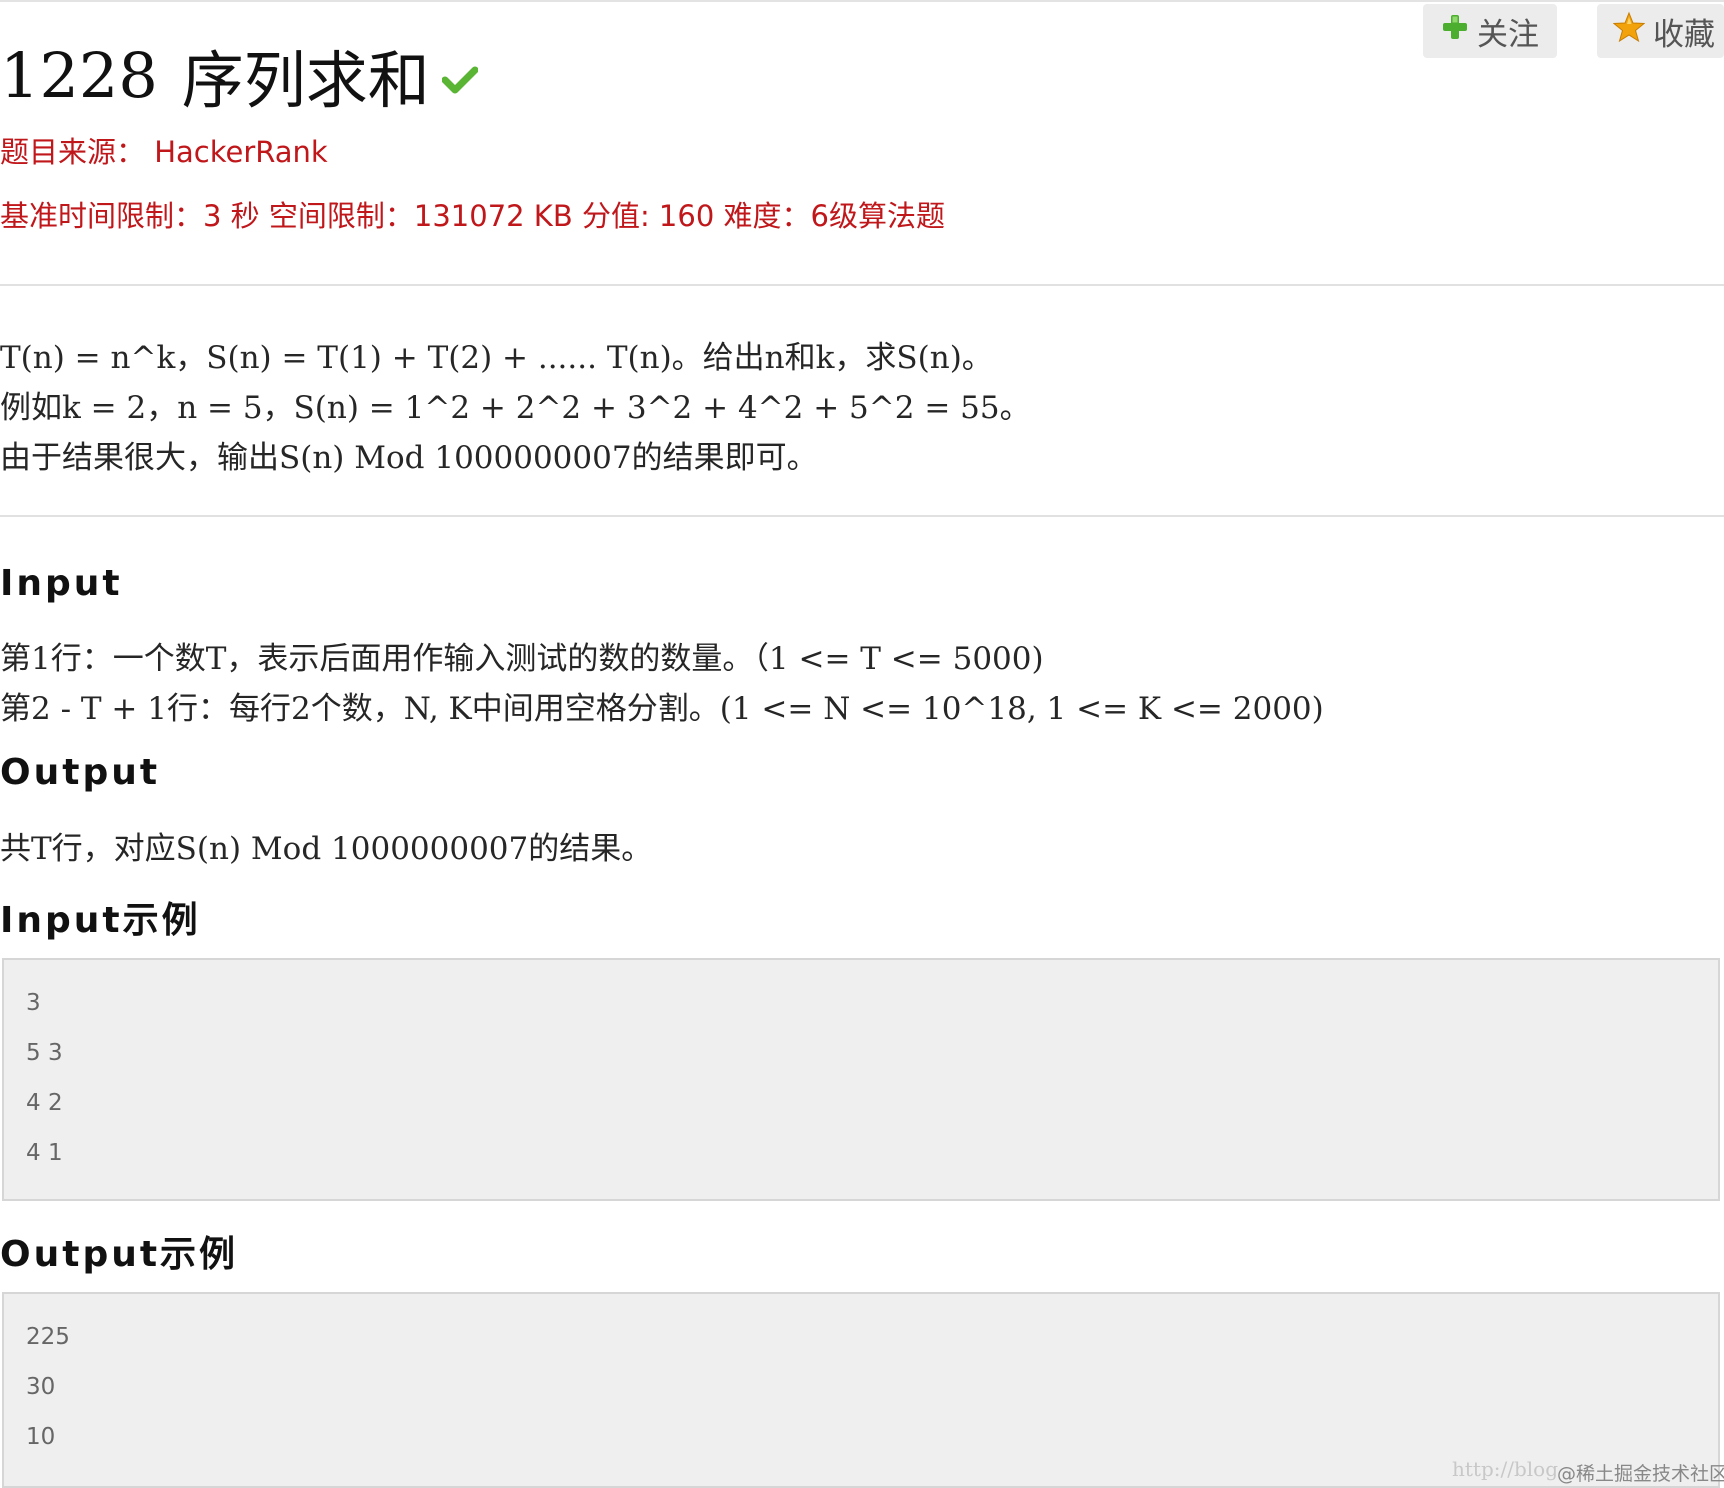  I want to click on input-example-row: 4 1, so click(44, 1153).